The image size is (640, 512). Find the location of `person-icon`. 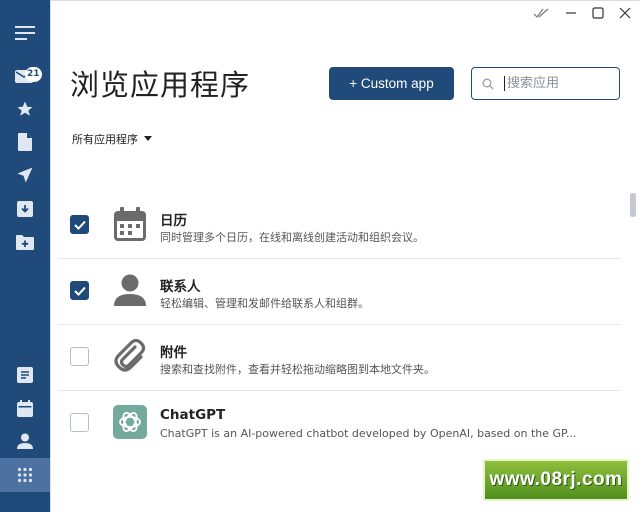

person-icon is located at coordinates (25, 441).